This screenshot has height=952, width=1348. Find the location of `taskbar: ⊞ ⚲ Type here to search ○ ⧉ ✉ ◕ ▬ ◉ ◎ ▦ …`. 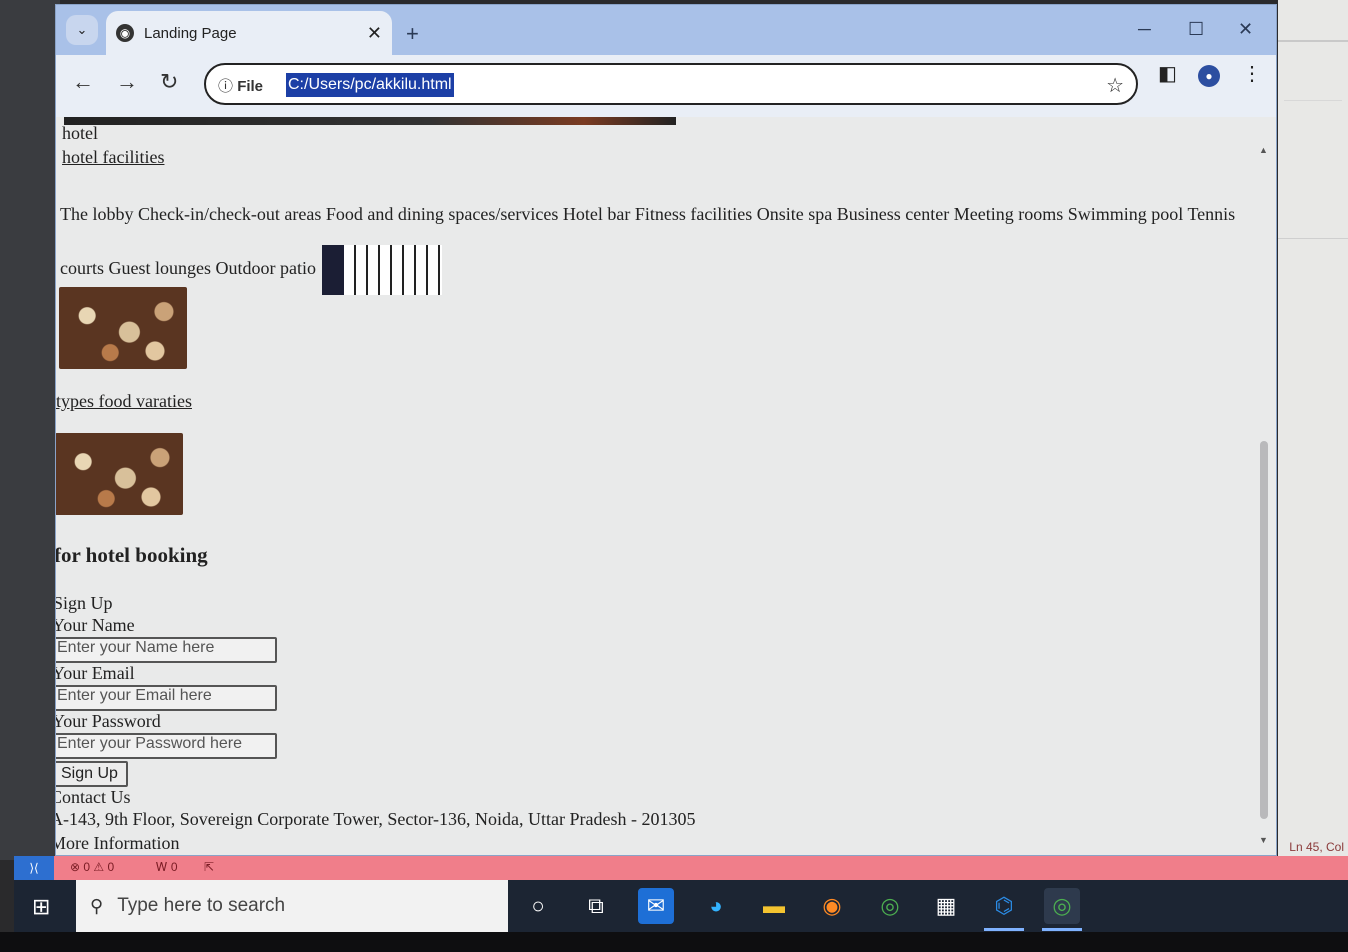

taskbar: ⊞ ⚲ Type here to search ○ ⧉ ✉ ◕ ▬ ◉ ◎ ▦ … is located at coordinates (681, 906).